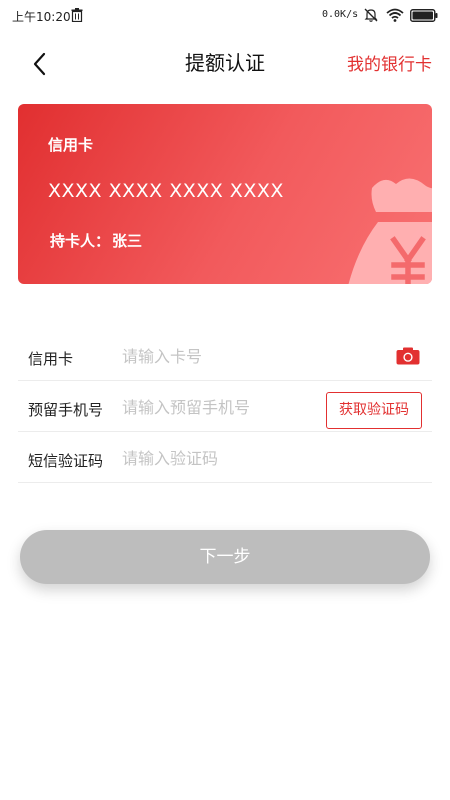  What do you see at coordinates (80, 241) in the screenshot?
I see `card-holder-label: 持卡人：` at bounding box center [80, 241].